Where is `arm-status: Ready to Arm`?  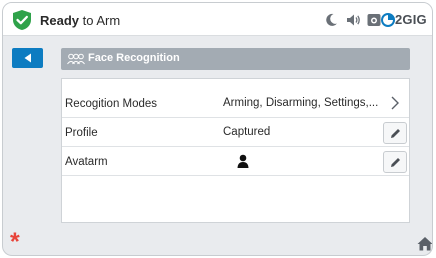 arm-status: Ready to Arm is located at coordinates (80, 20).